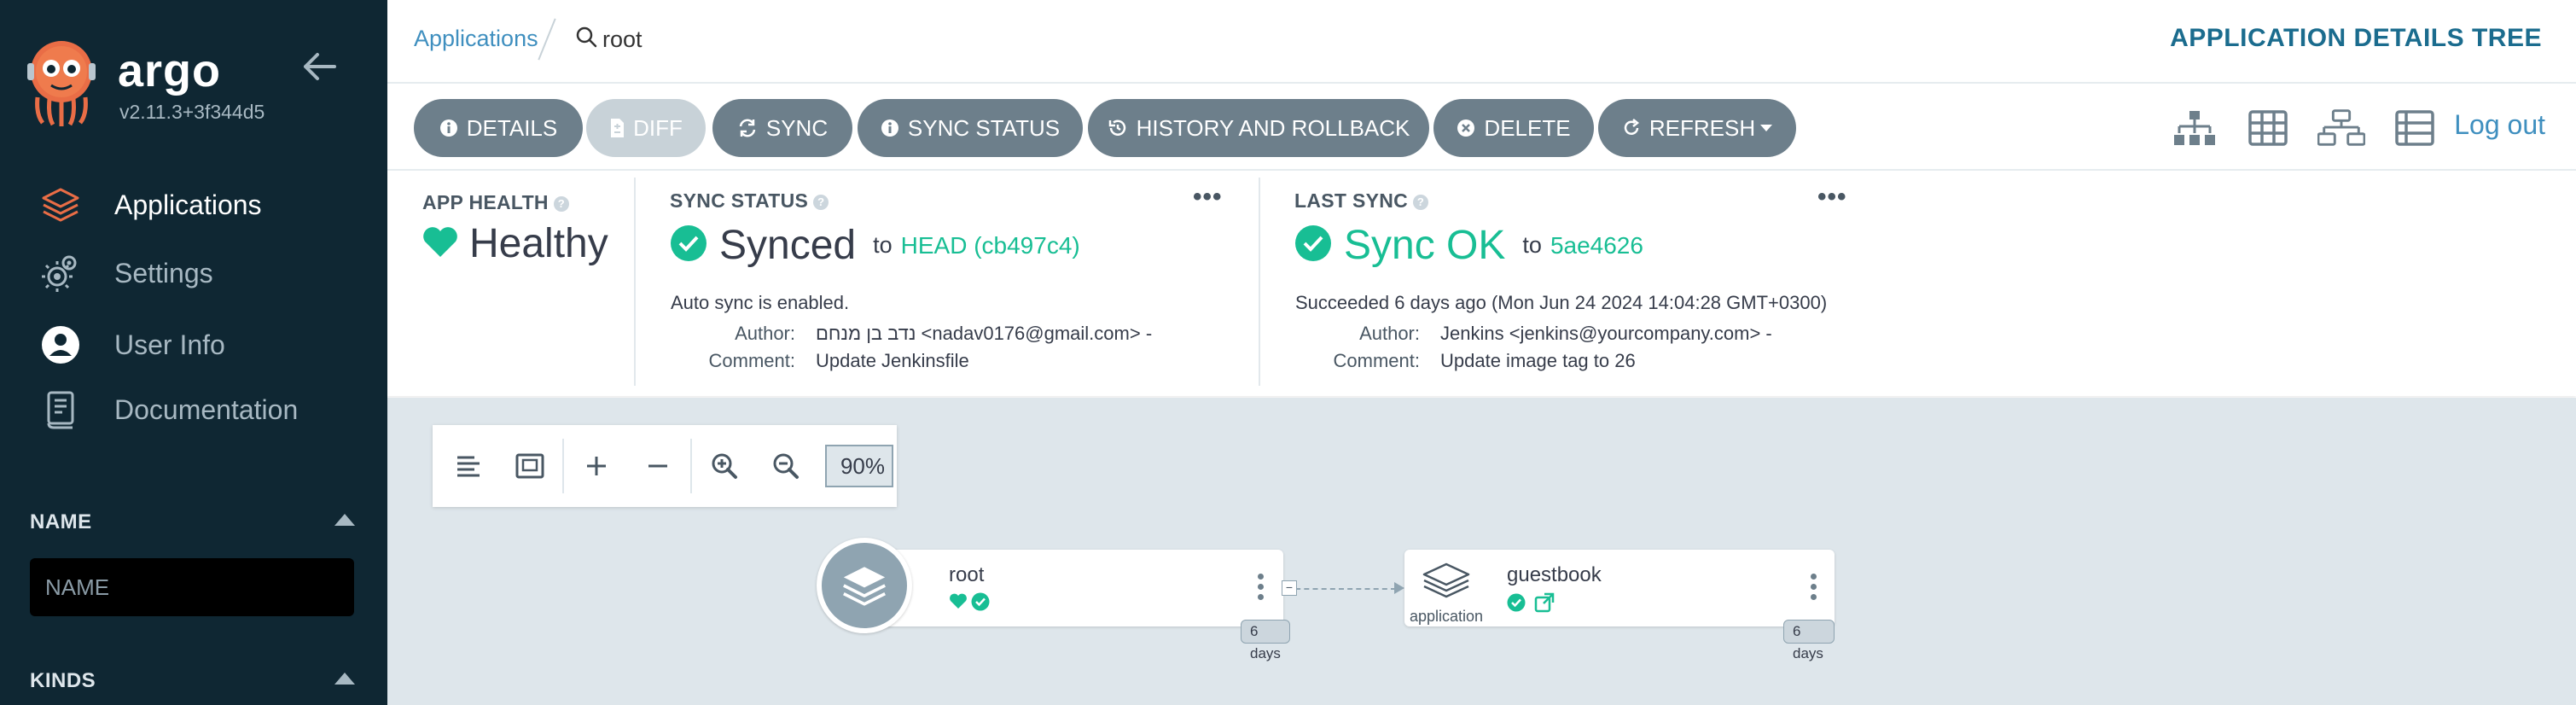 This screenshot has height=705, width=2576. I want to click on details-button: DETAILS, so click(499, 128).